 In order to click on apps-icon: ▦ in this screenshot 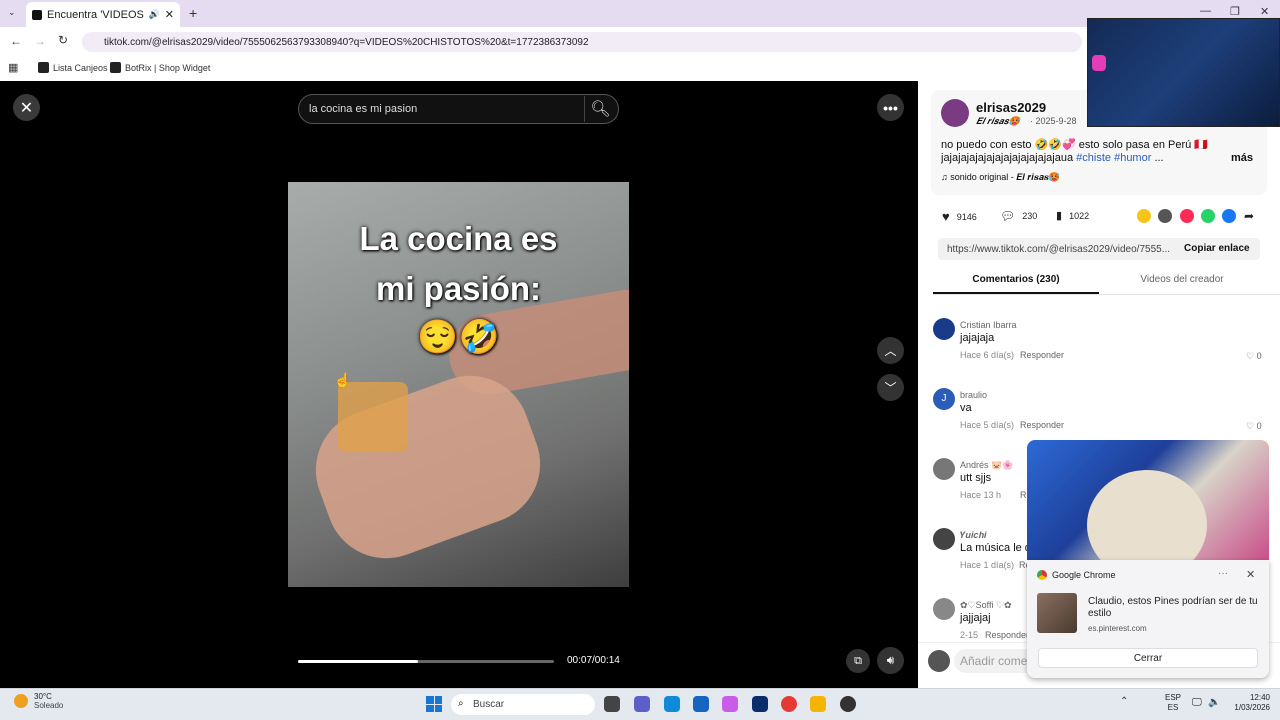, I will do `click(13, 67)`.